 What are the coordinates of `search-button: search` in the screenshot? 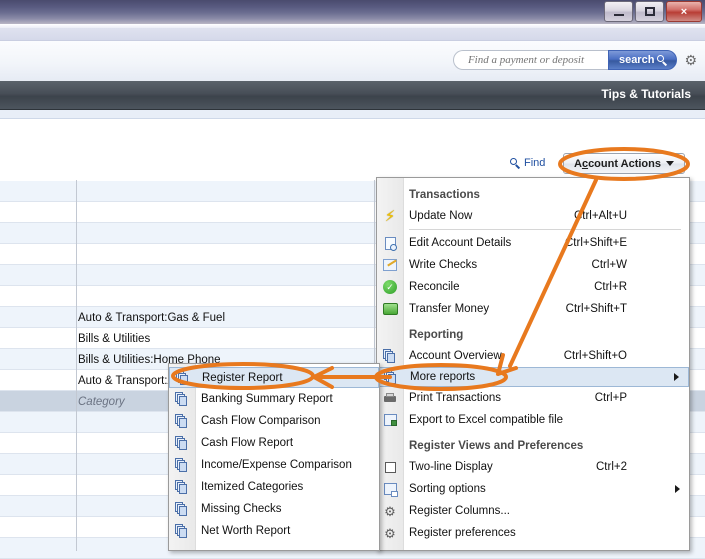 It's located at (642, 60).